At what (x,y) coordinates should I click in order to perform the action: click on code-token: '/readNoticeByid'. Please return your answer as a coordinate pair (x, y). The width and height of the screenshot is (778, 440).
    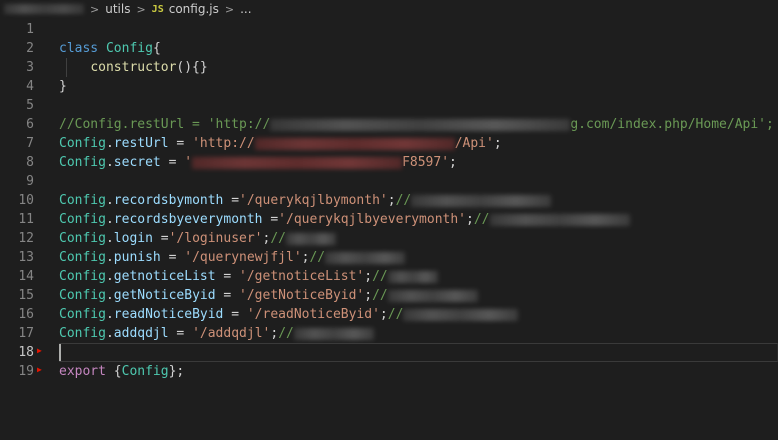
    Looking at the image, I should click on (313, 314).